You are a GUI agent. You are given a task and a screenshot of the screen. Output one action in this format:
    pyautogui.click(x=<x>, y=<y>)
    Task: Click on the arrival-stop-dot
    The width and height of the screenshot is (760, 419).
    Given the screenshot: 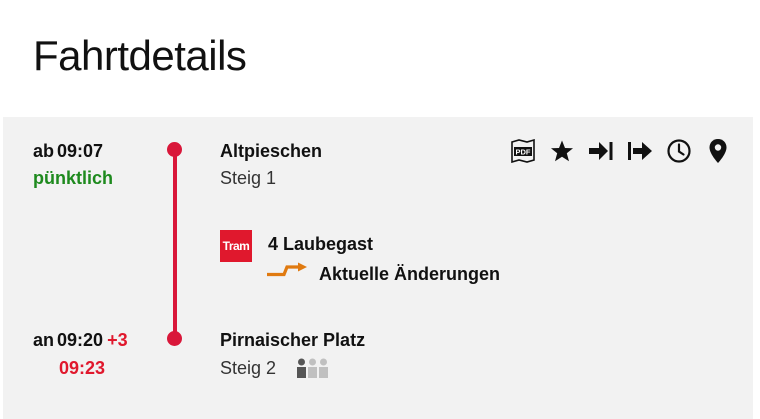 What is the action you would take?
    pyautogui.click(x=174, y=338)
    